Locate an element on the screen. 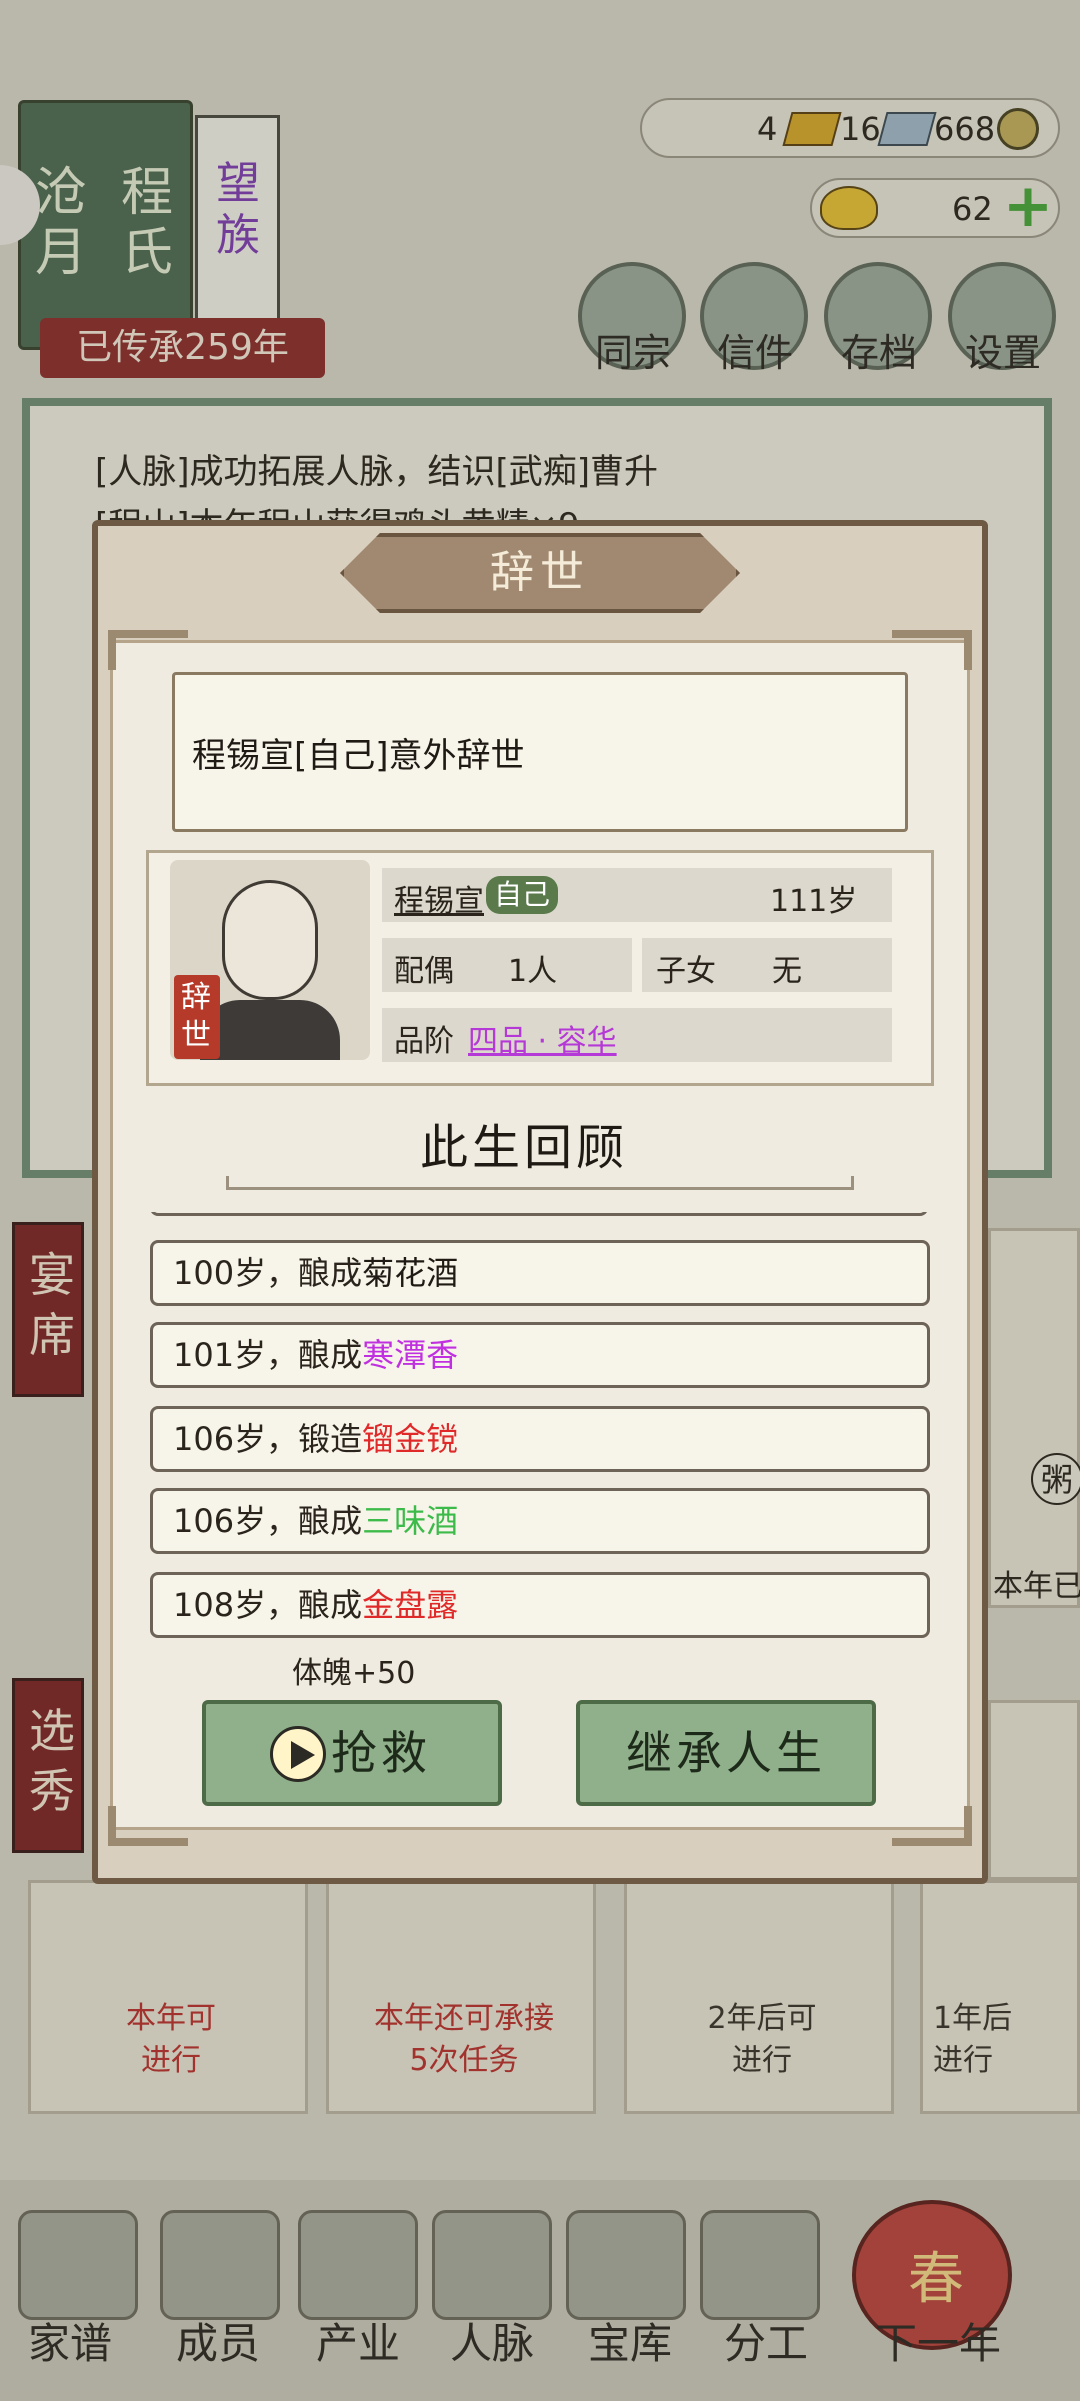 The height and width of the screenshot is (2401, 1080). event-age: 100岁 is located at coordinates (220, 1273).